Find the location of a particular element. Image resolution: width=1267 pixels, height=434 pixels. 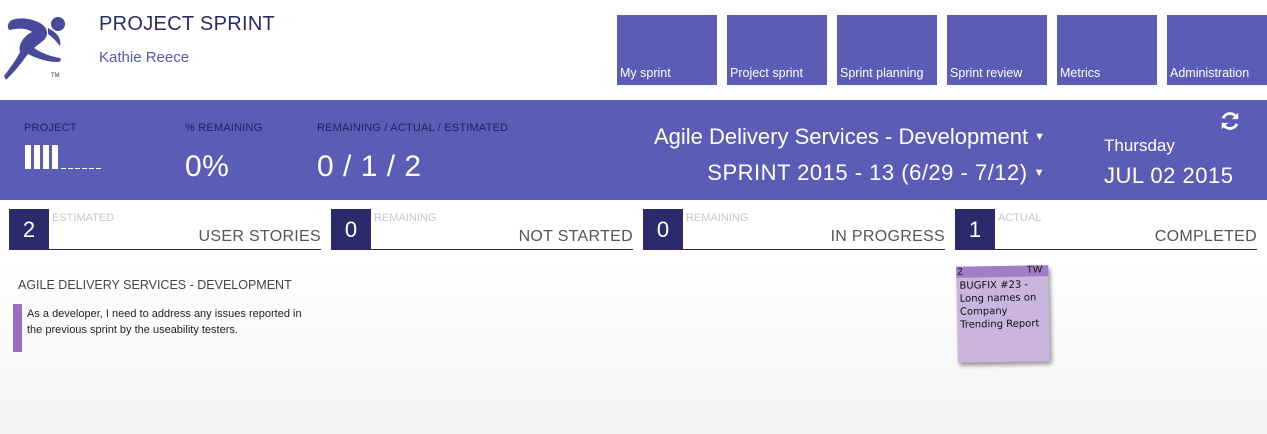

stat-label: USER STORIES is located at coordinates (259, 236).